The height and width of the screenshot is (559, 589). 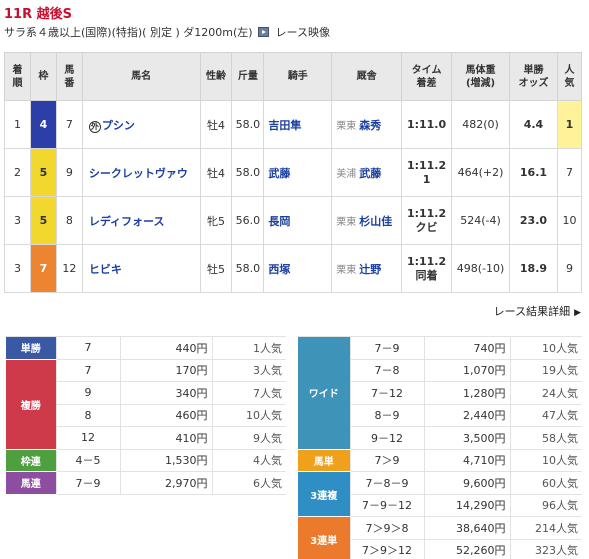 What do you see at coordinates (480, 76) in the screenshot?
I see `col-body-weight: 馬体重 (増減)` at bounding box center [480, 76].